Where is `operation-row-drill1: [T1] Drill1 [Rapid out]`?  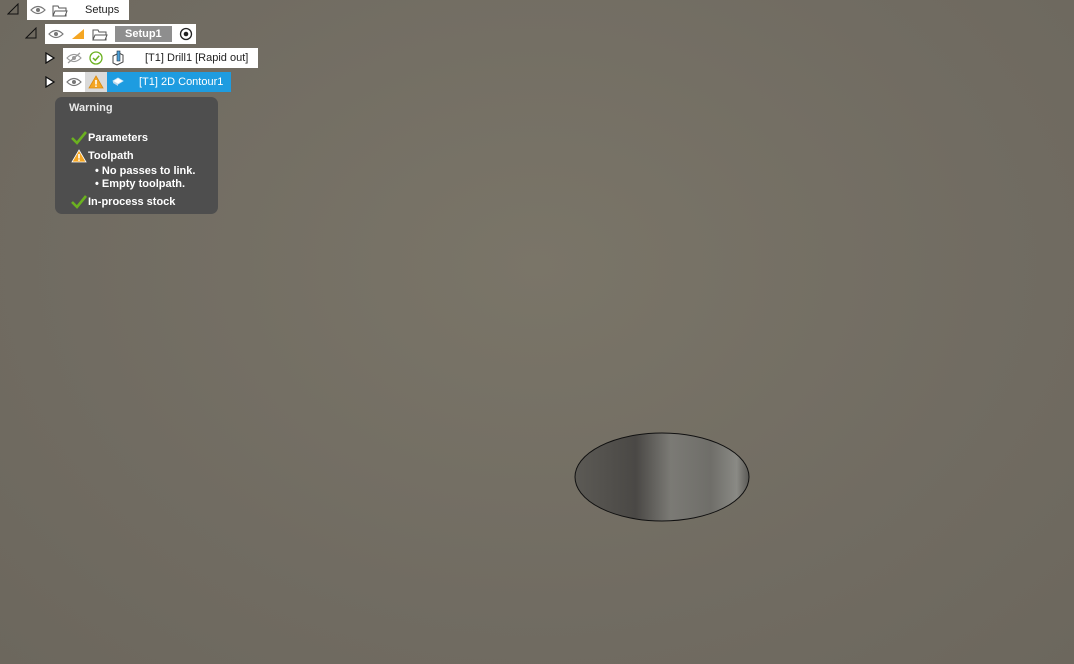 operation-row-drill1: [T1] Drill1 [Rapid out] is located at coordinates (161, 58).